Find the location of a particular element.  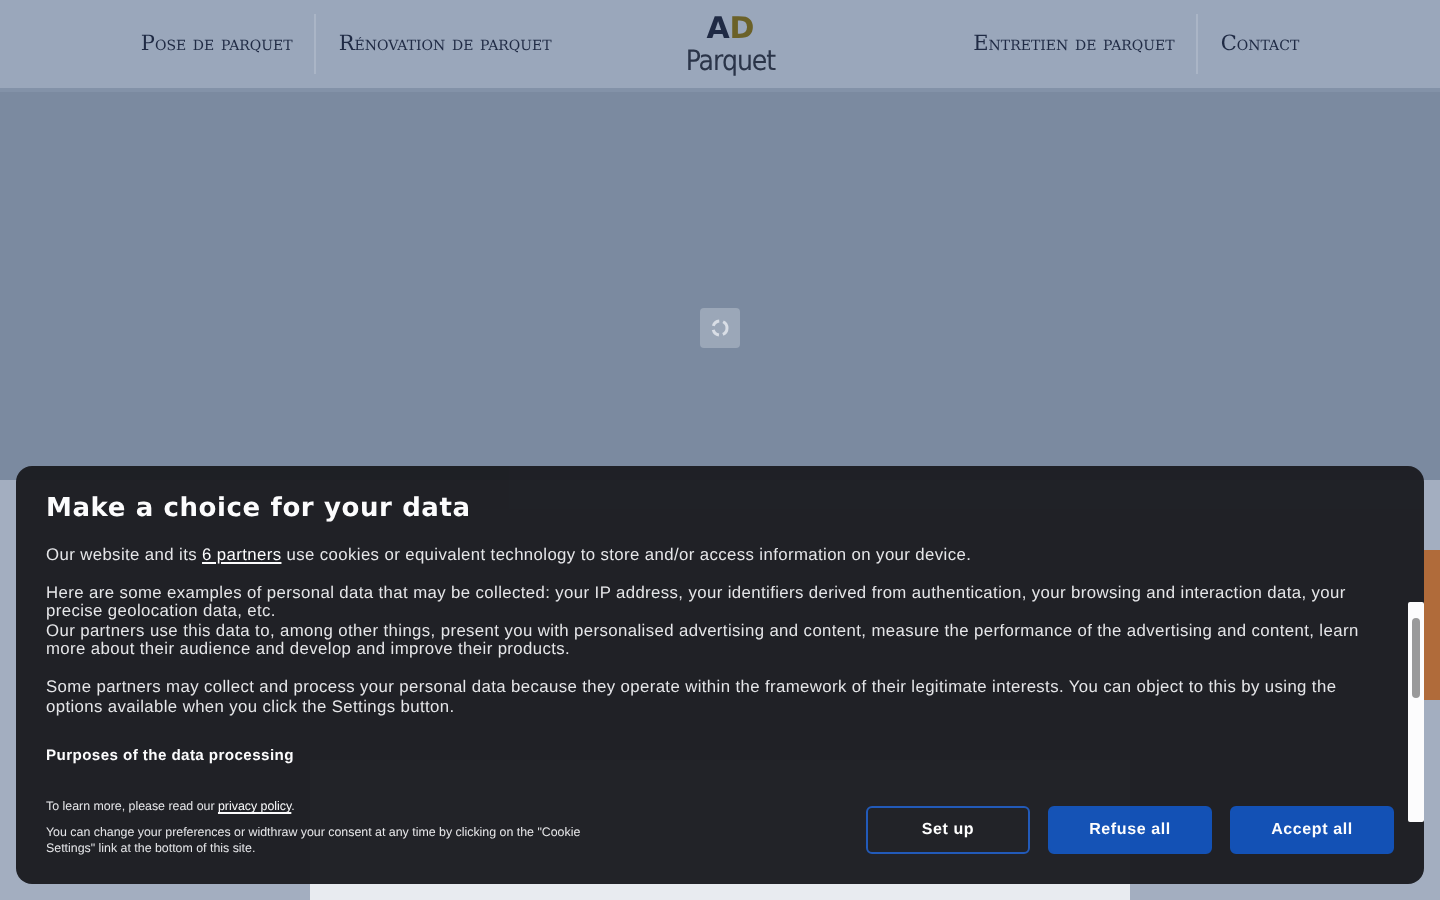

paragraph: Our partners use this data to, among other things, present you with personalised advertising and content, measure the performance of the advertising and content, learn more about their audience and develop and improve their products. is located at coordinates (703, 640).